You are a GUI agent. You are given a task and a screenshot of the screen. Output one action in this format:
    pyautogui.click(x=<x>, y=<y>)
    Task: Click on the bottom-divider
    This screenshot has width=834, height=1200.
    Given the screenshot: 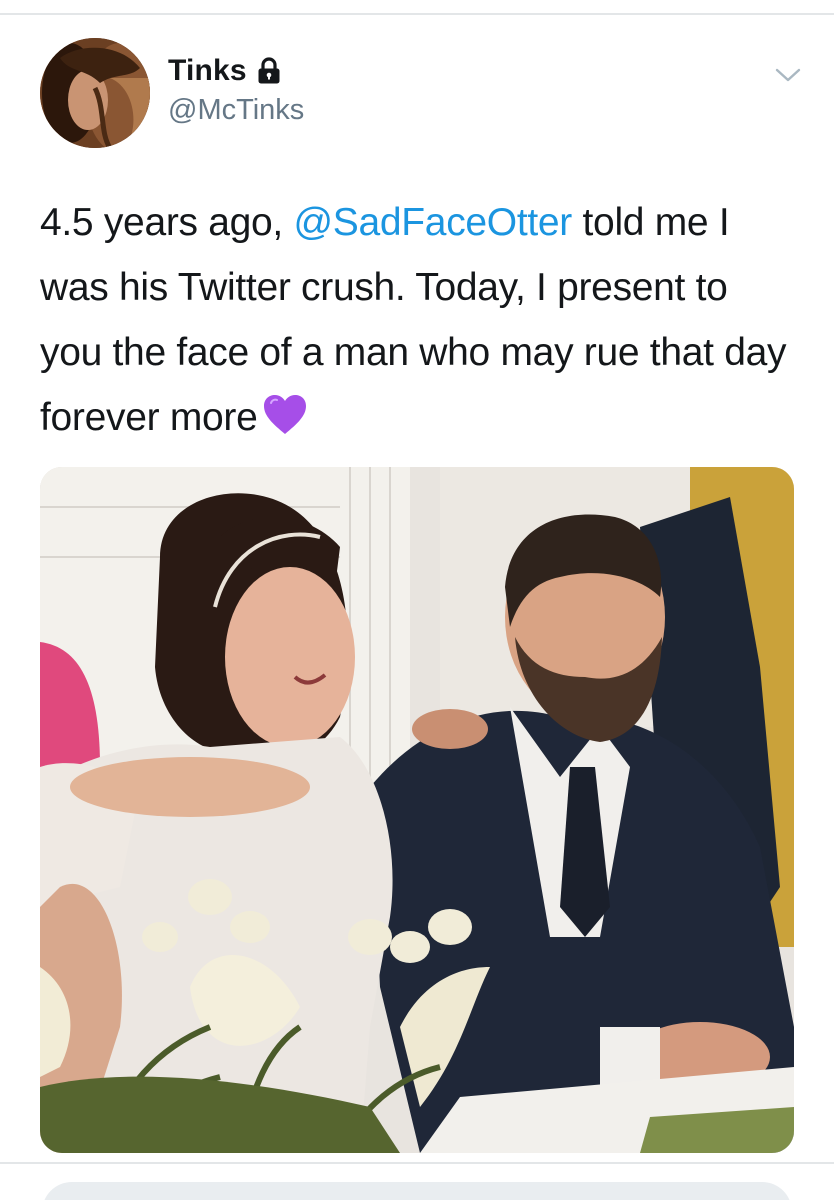 What is the action you would take?
    pyautogui.click(x=417, y=1163)
    